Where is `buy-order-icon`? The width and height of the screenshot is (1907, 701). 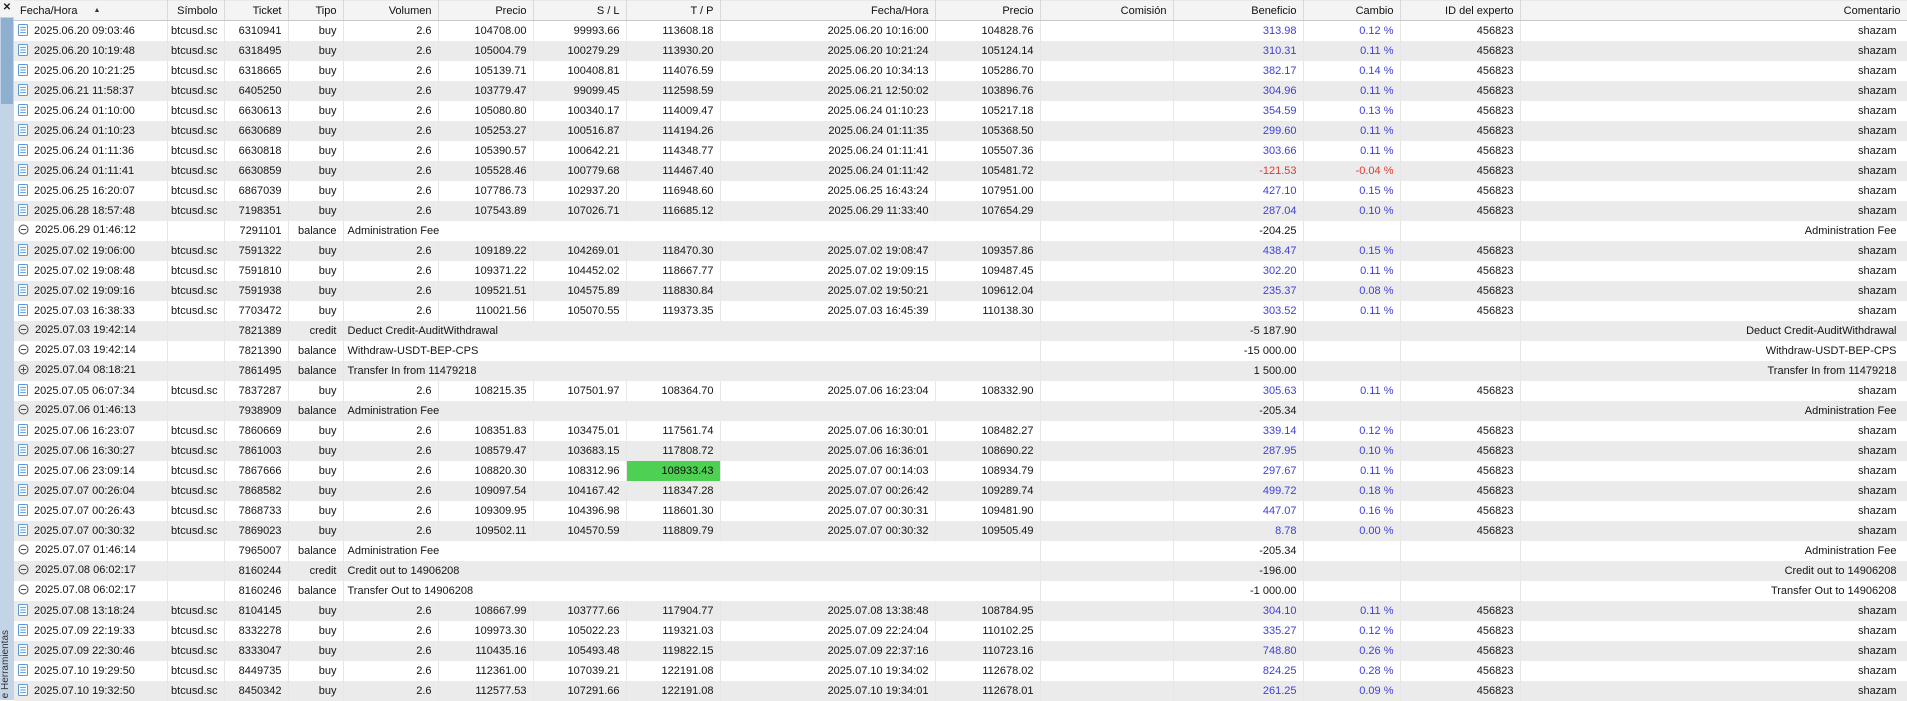
buy-order-icon is located at coordinates (23, 391).